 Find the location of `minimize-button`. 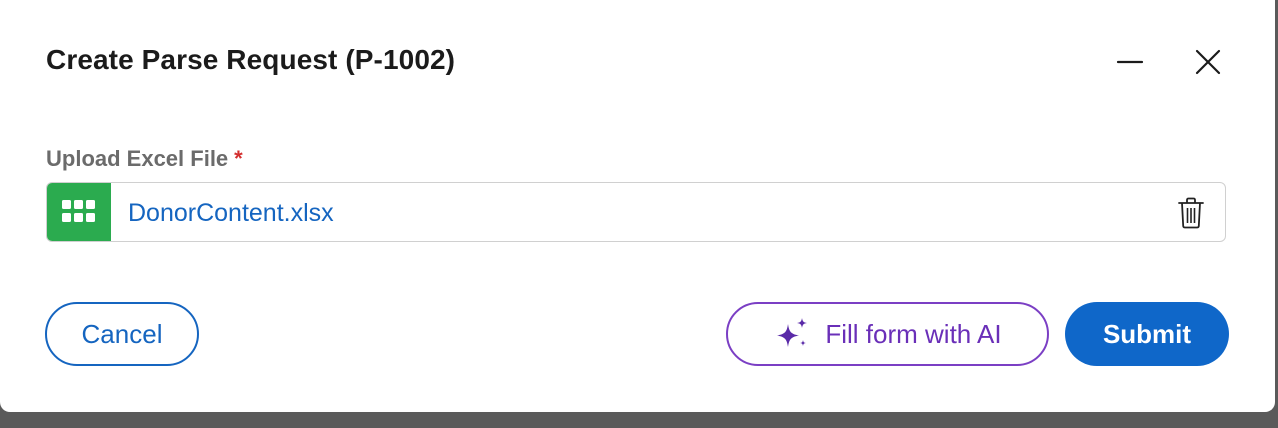

minimize-button is located at coordinates (1130, 62).